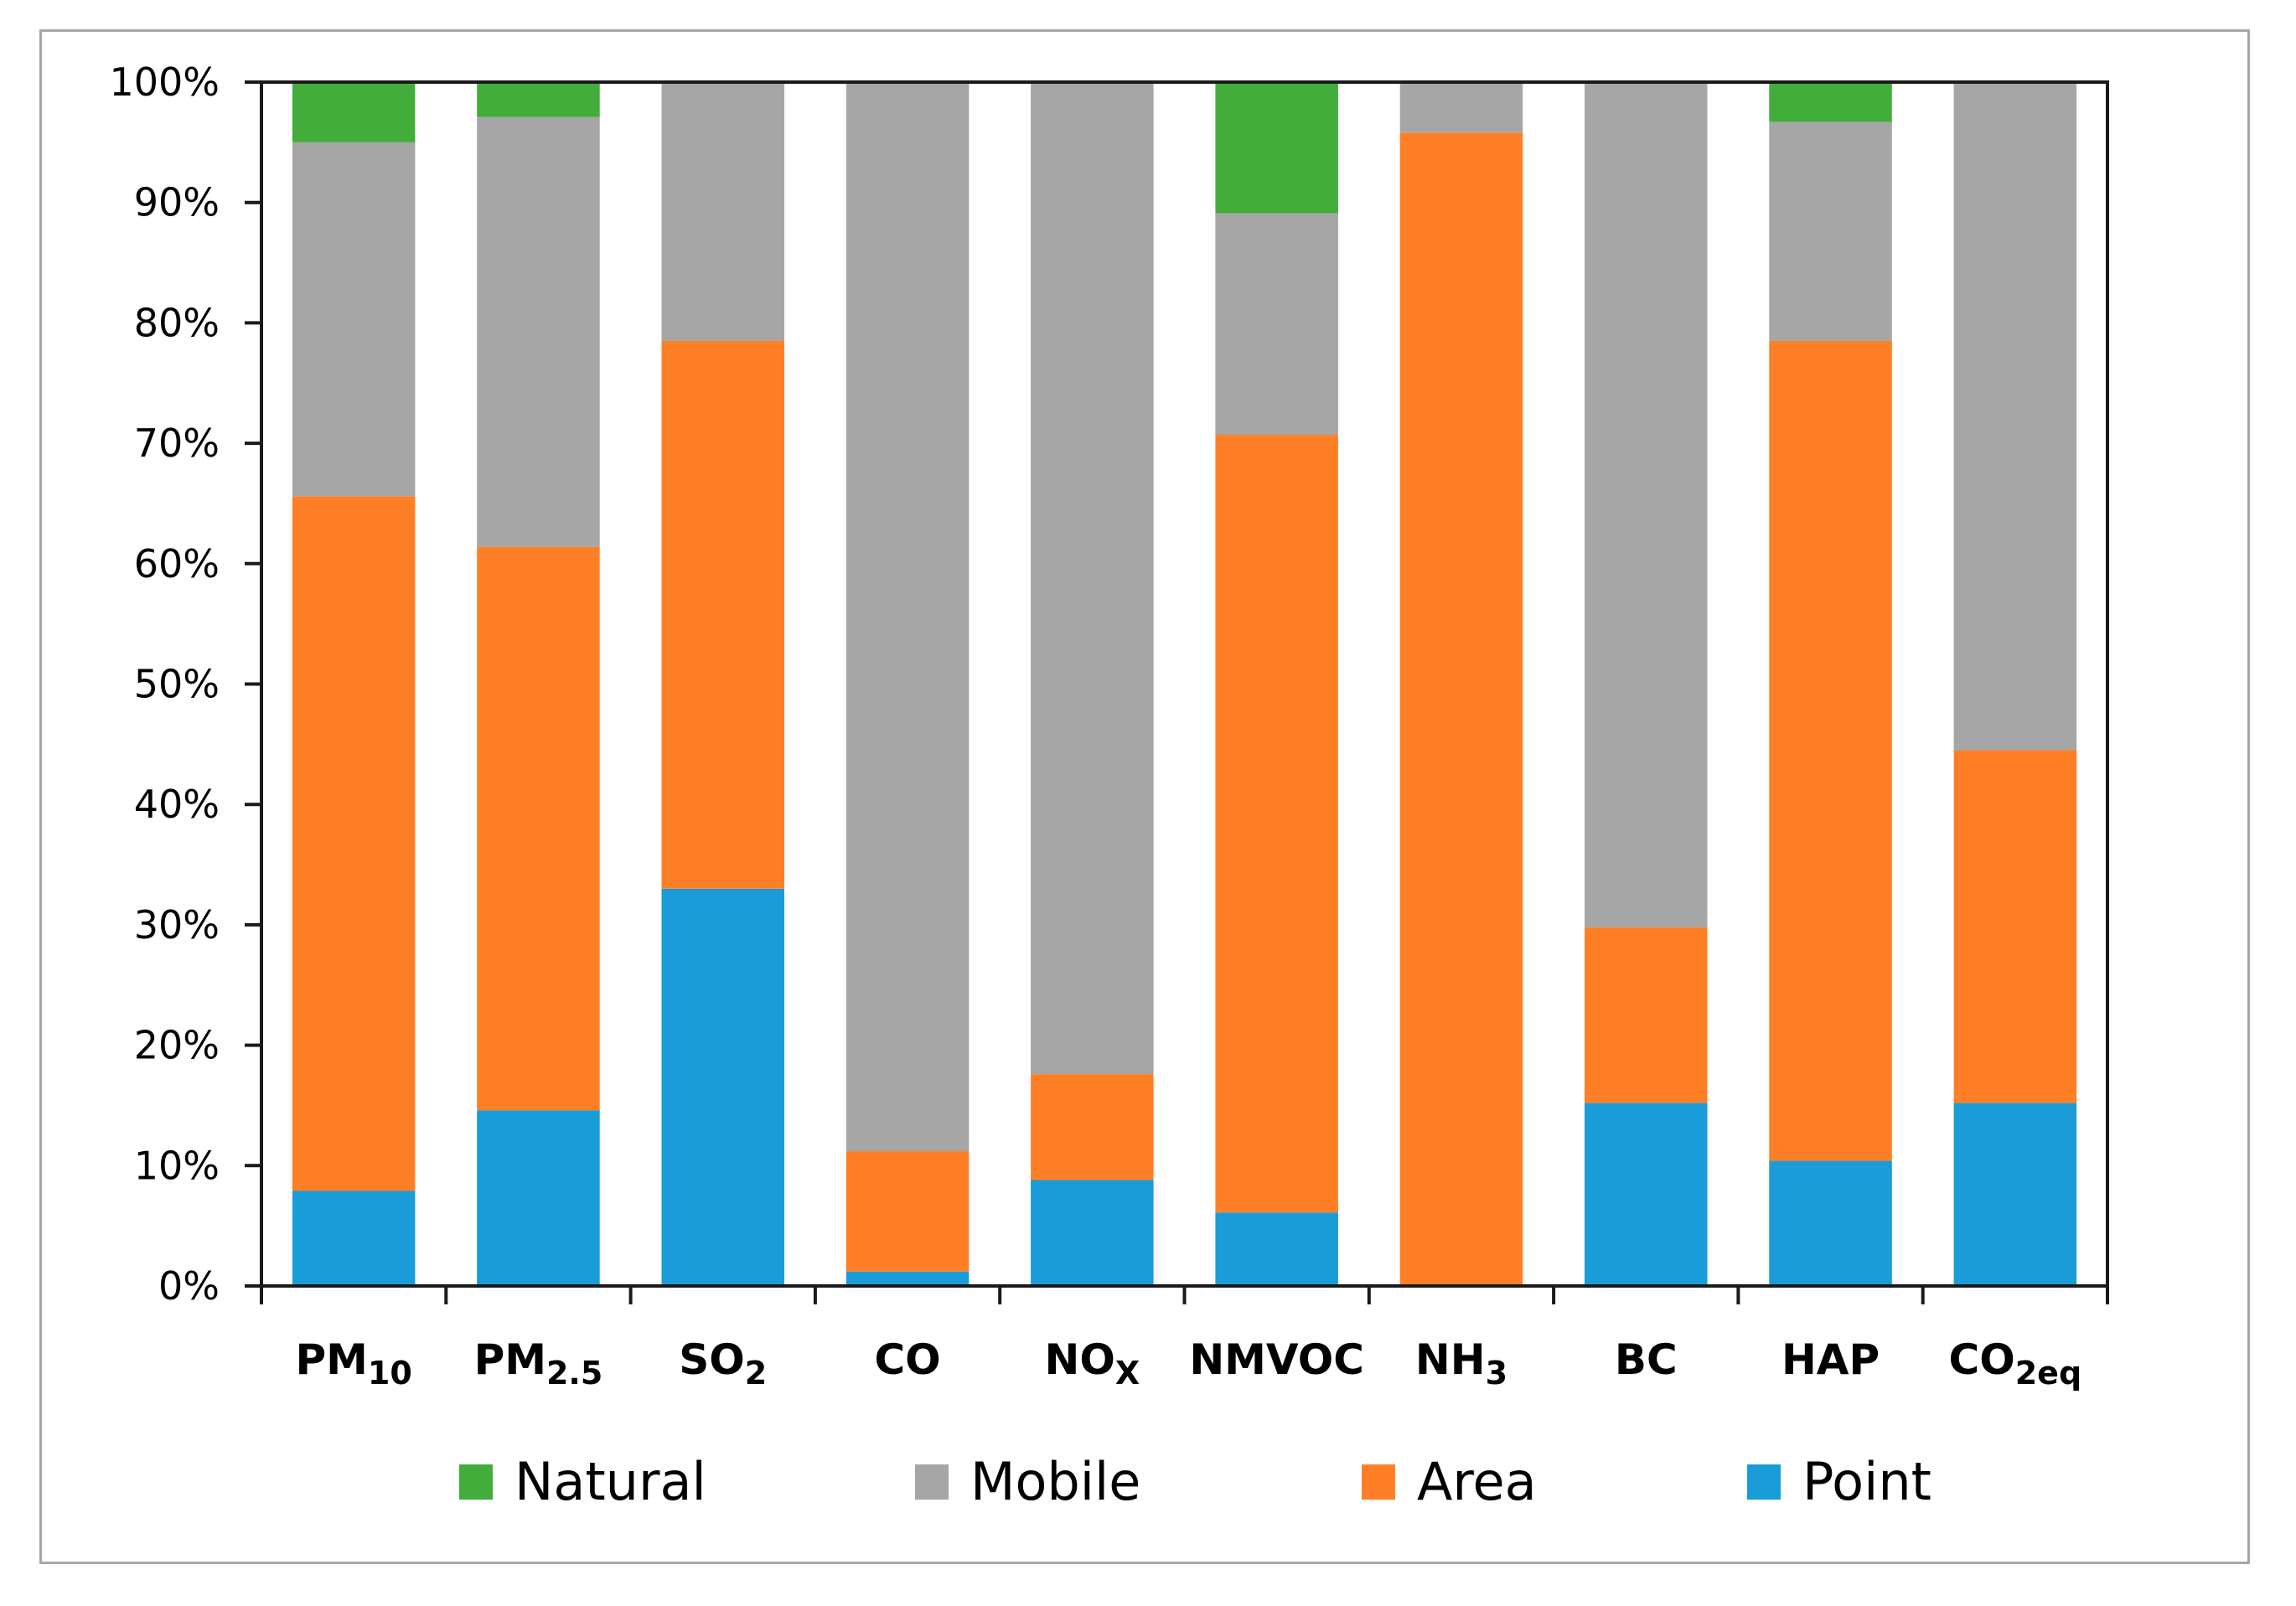 The image size is (2296, 1606). Describe the element at coordinates (723, 1364) in the screenshot. I see `x-tick-label: SO2` at that location.